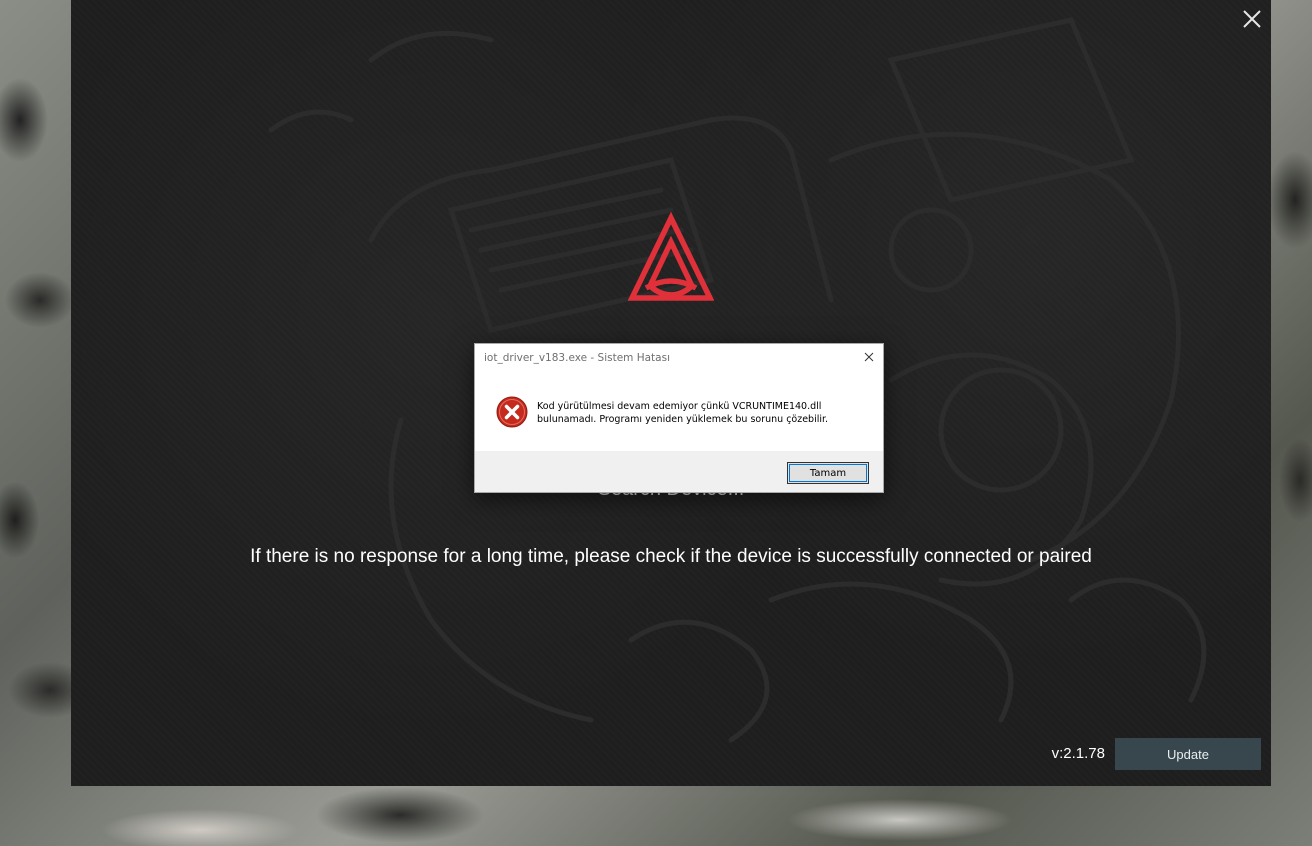 The width and height of the screenshot is (1312, 846). I want to click on dialog-close-button, so click(869, 357).